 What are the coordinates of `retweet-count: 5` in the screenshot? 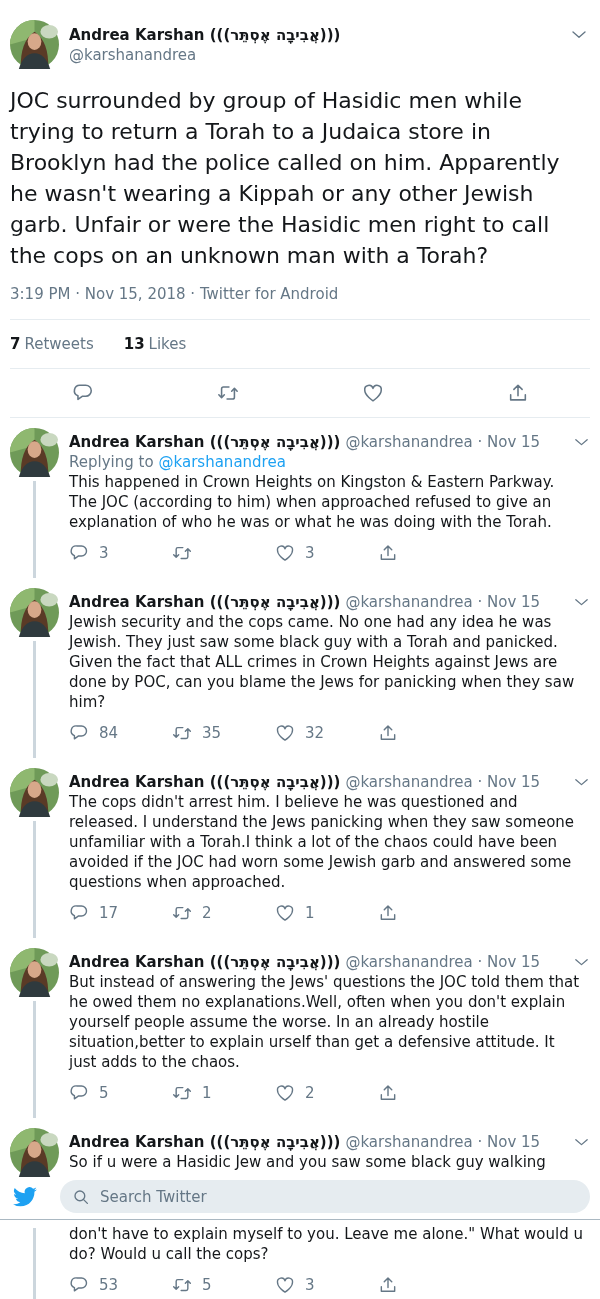 It's located at (207, 1285).